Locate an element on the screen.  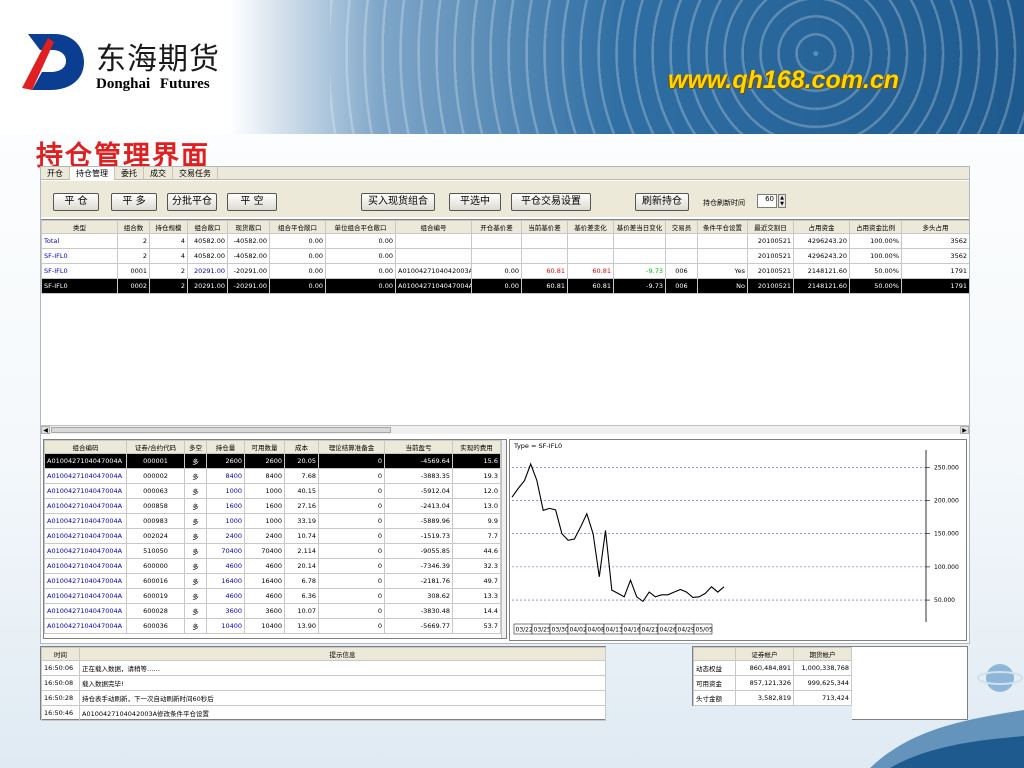
col-close-exposure: 组合平仓敞口 is located at coordinates (297, 227).